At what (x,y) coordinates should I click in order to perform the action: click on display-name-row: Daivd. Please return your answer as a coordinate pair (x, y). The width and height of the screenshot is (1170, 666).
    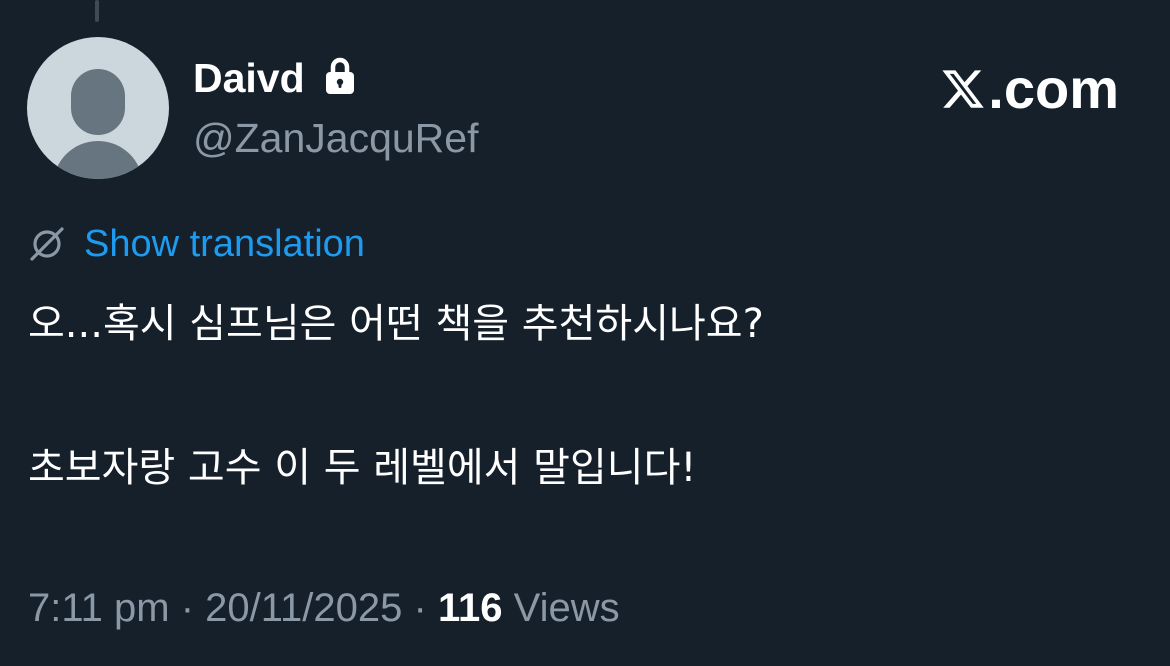
    Looking at the image, I should click on (274, 78).